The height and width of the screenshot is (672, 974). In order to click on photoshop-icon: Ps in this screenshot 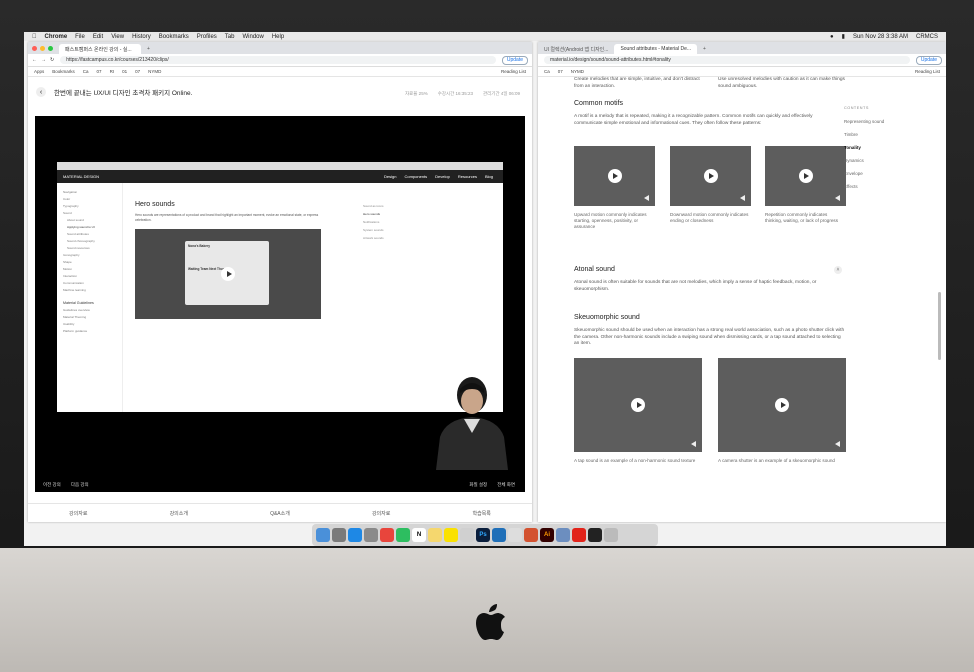, I will do `click(483, 535)`.